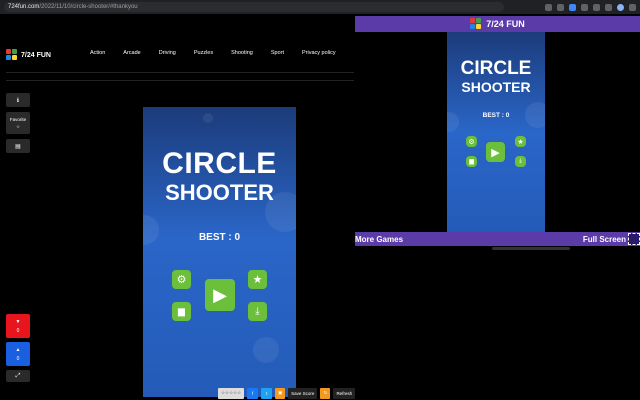 Image resolution: width=640 pixels, height=400 pixels. Describe the element at coordinates (280, 393) in the screenshot. I see `save-icon: ▣` at that location.